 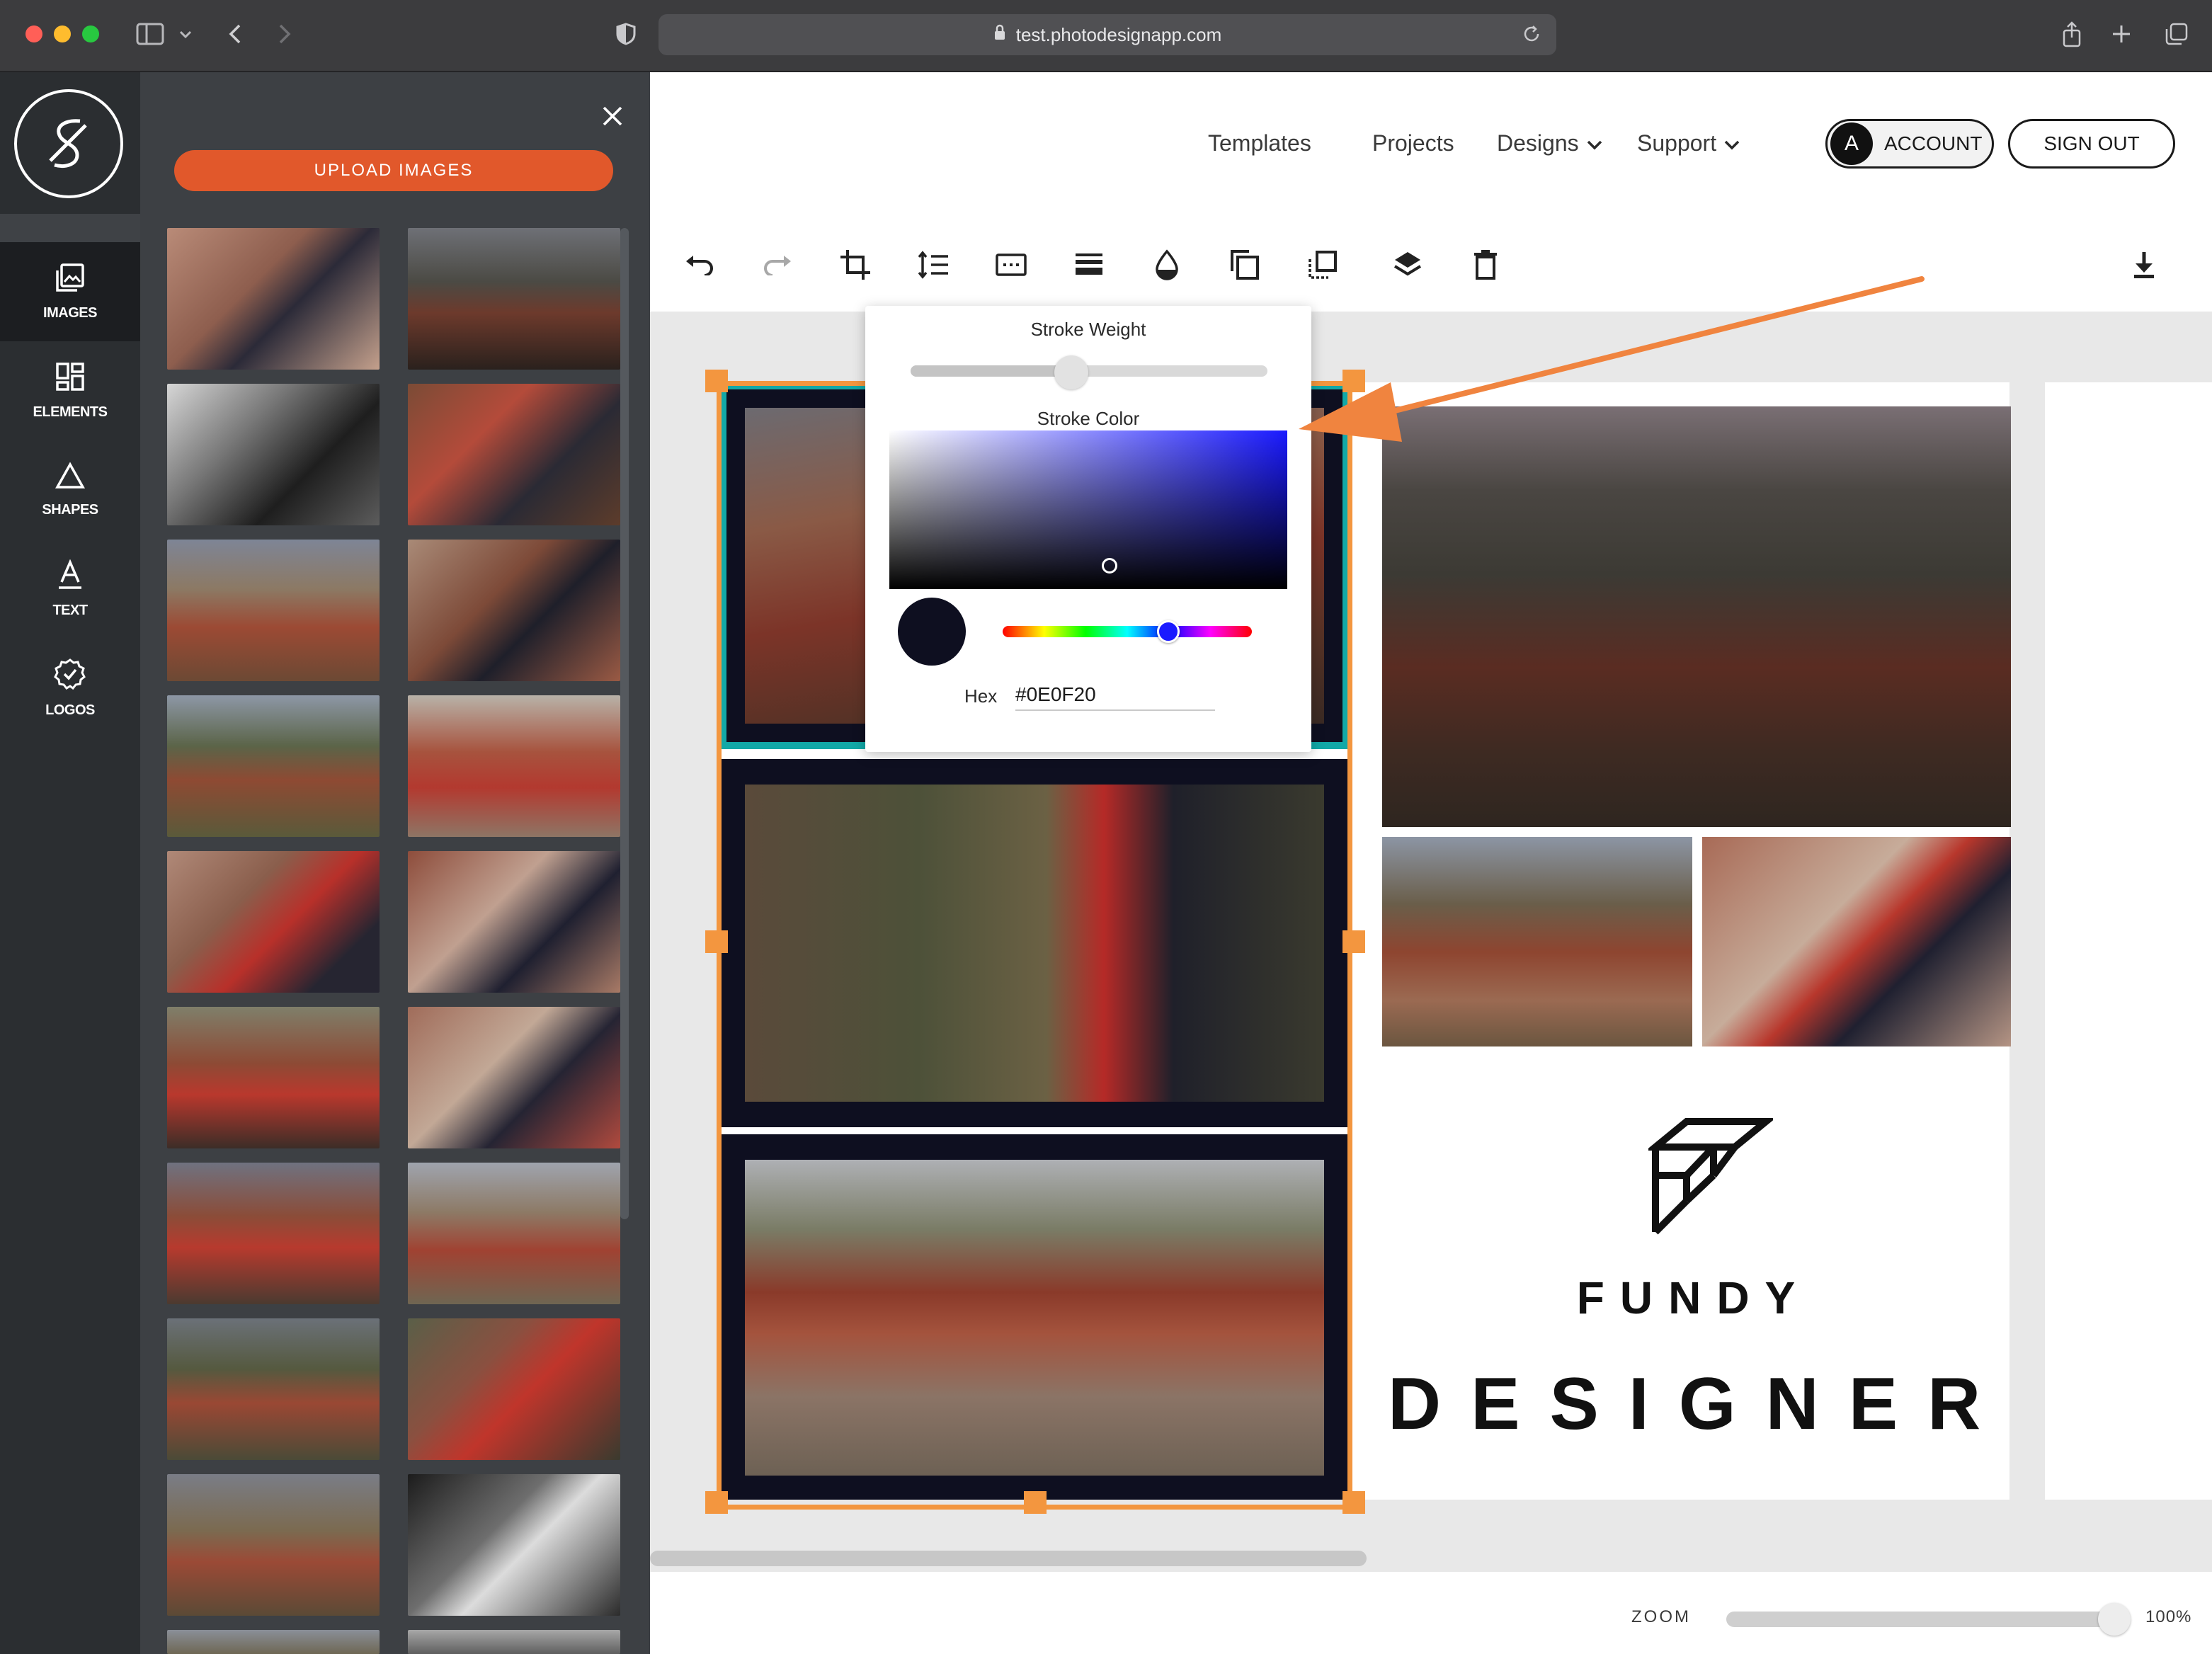 What do you see at coordinates (1088, 509) in the screenshot?
I see `color-saturation-picker` at bounding box center [1088, 509].